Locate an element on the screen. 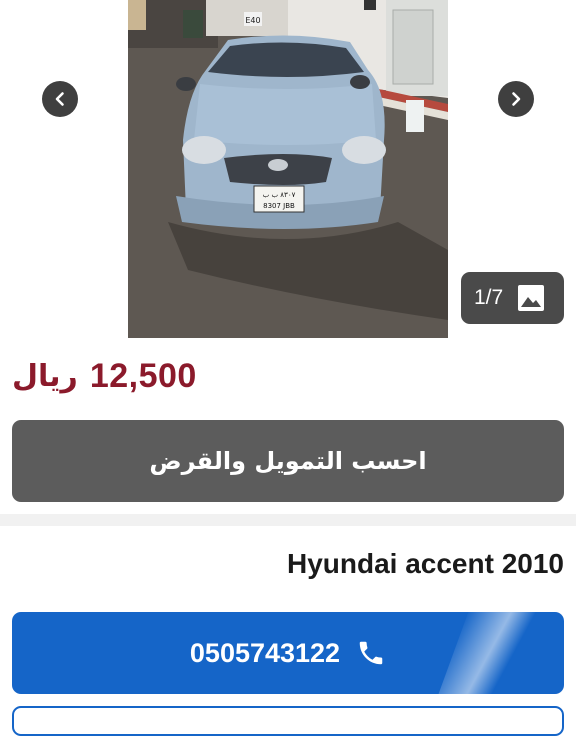  image-icon is located at coordinates (531, 298).